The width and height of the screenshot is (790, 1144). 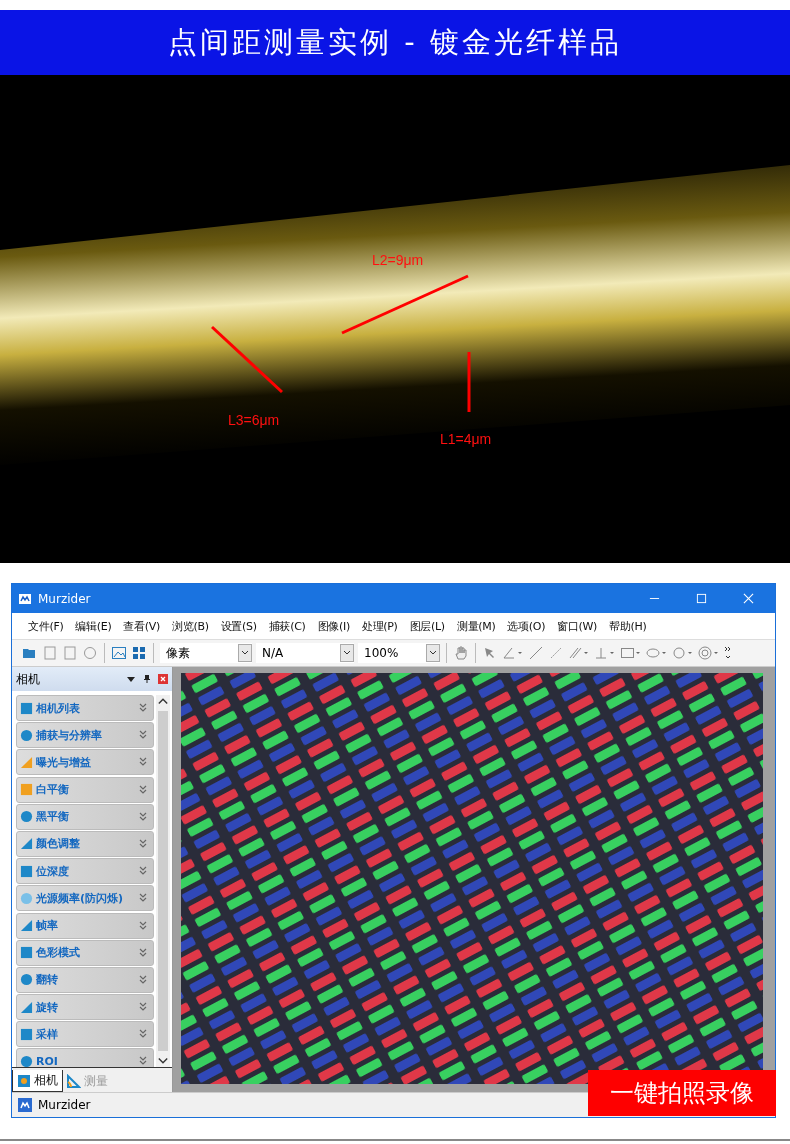 What do you see at coordinates (74, 1081) in the screenshot?
I see `ruler-triangle-icon` at bounding box center [74, 1081].